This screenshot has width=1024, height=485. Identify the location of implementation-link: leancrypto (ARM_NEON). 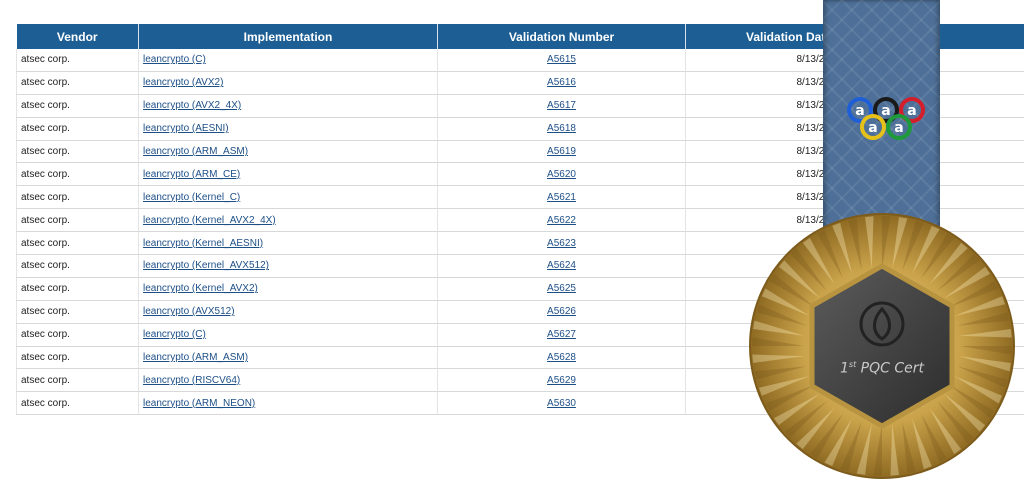
(199, 403).